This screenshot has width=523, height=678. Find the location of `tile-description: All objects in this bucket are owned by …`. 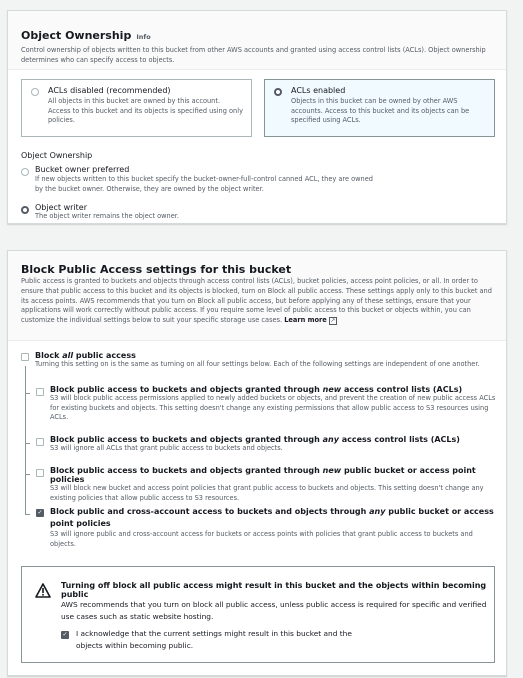

tile-description: All objects in this bucket are owned by … is located at coordinates (145, 111).